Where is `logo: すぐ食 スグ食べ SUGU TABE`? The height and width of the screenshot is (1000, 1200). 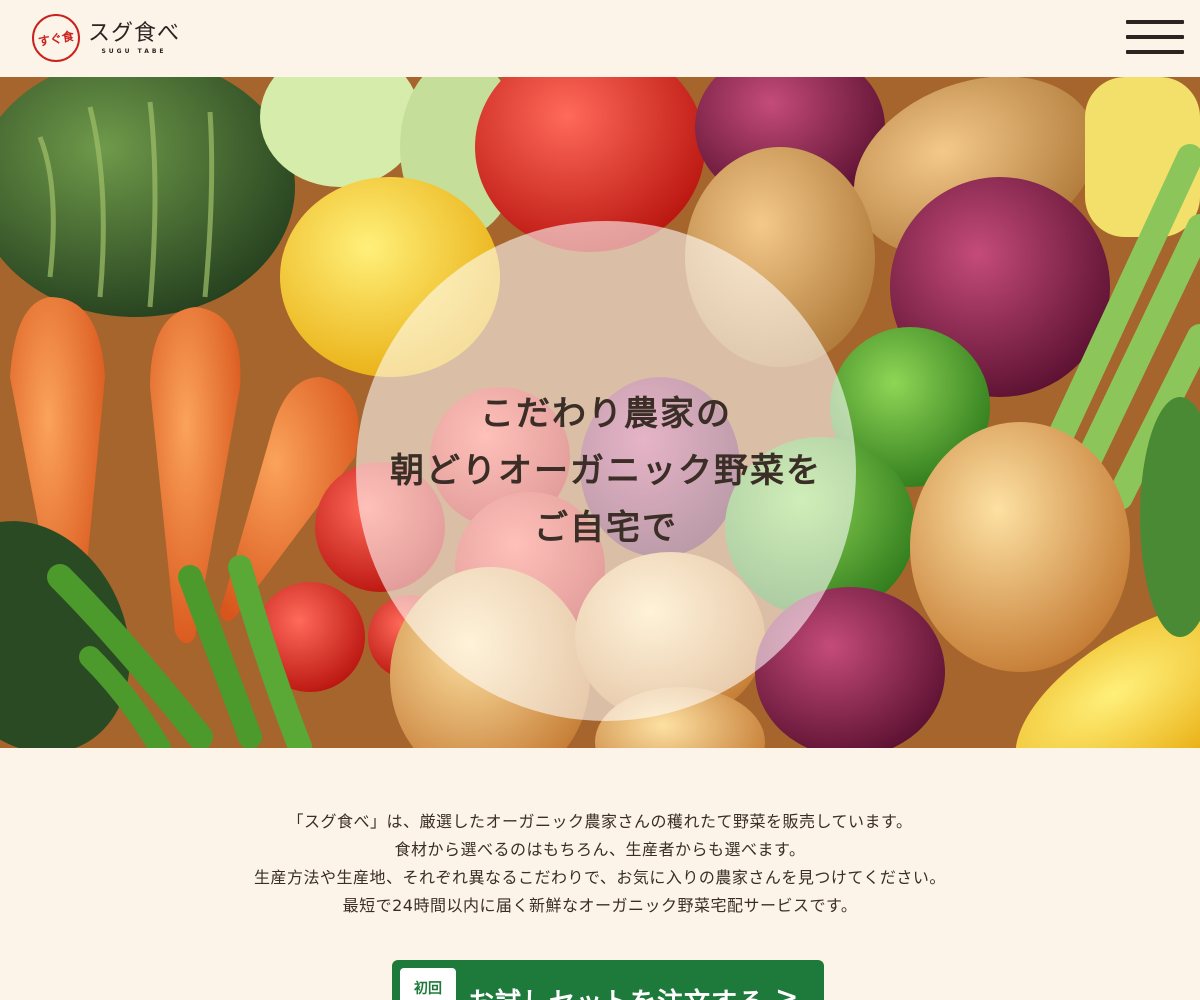 logo: すぐ食 スグ食べ SUGU TABE is located at coordinates (106, 38).